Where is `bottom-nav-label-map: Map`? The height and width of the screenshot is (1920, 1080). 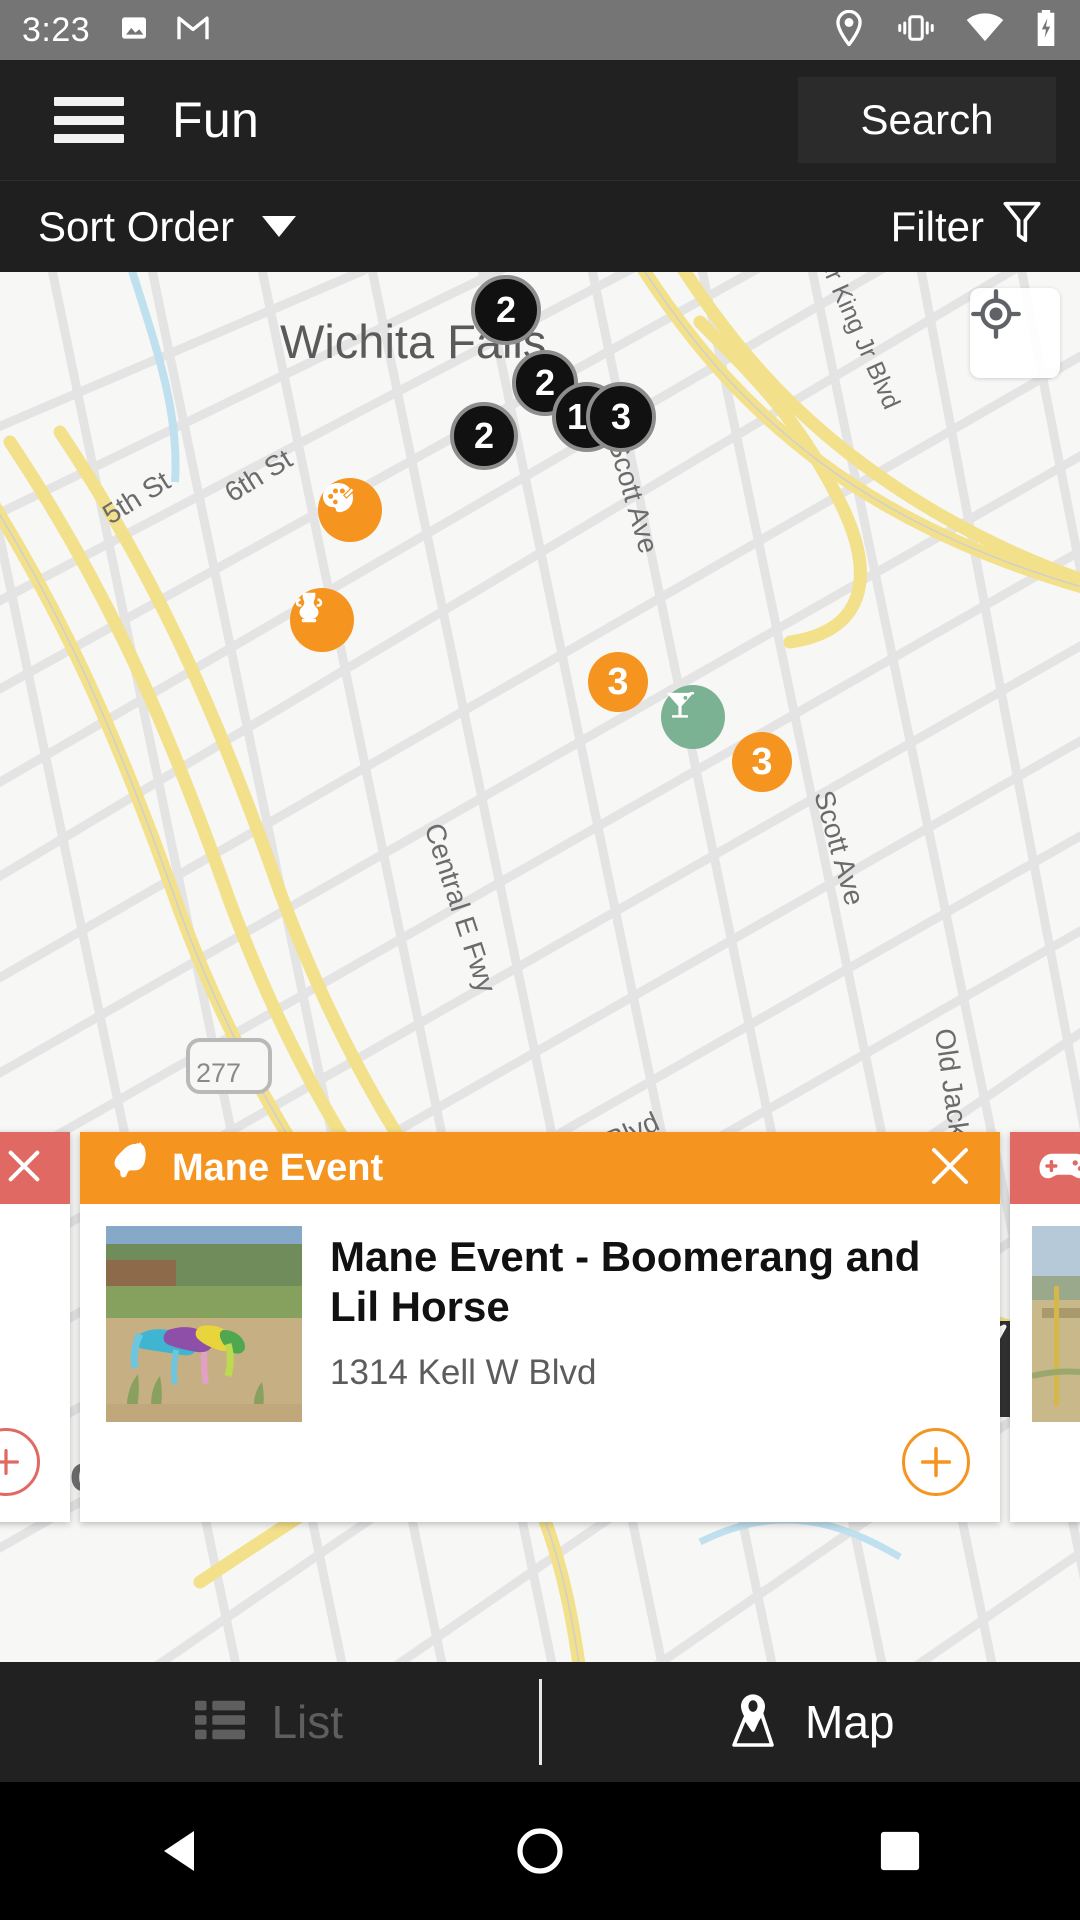 bottom-nav-label-map: Map is located at coordinates (850, 1722).